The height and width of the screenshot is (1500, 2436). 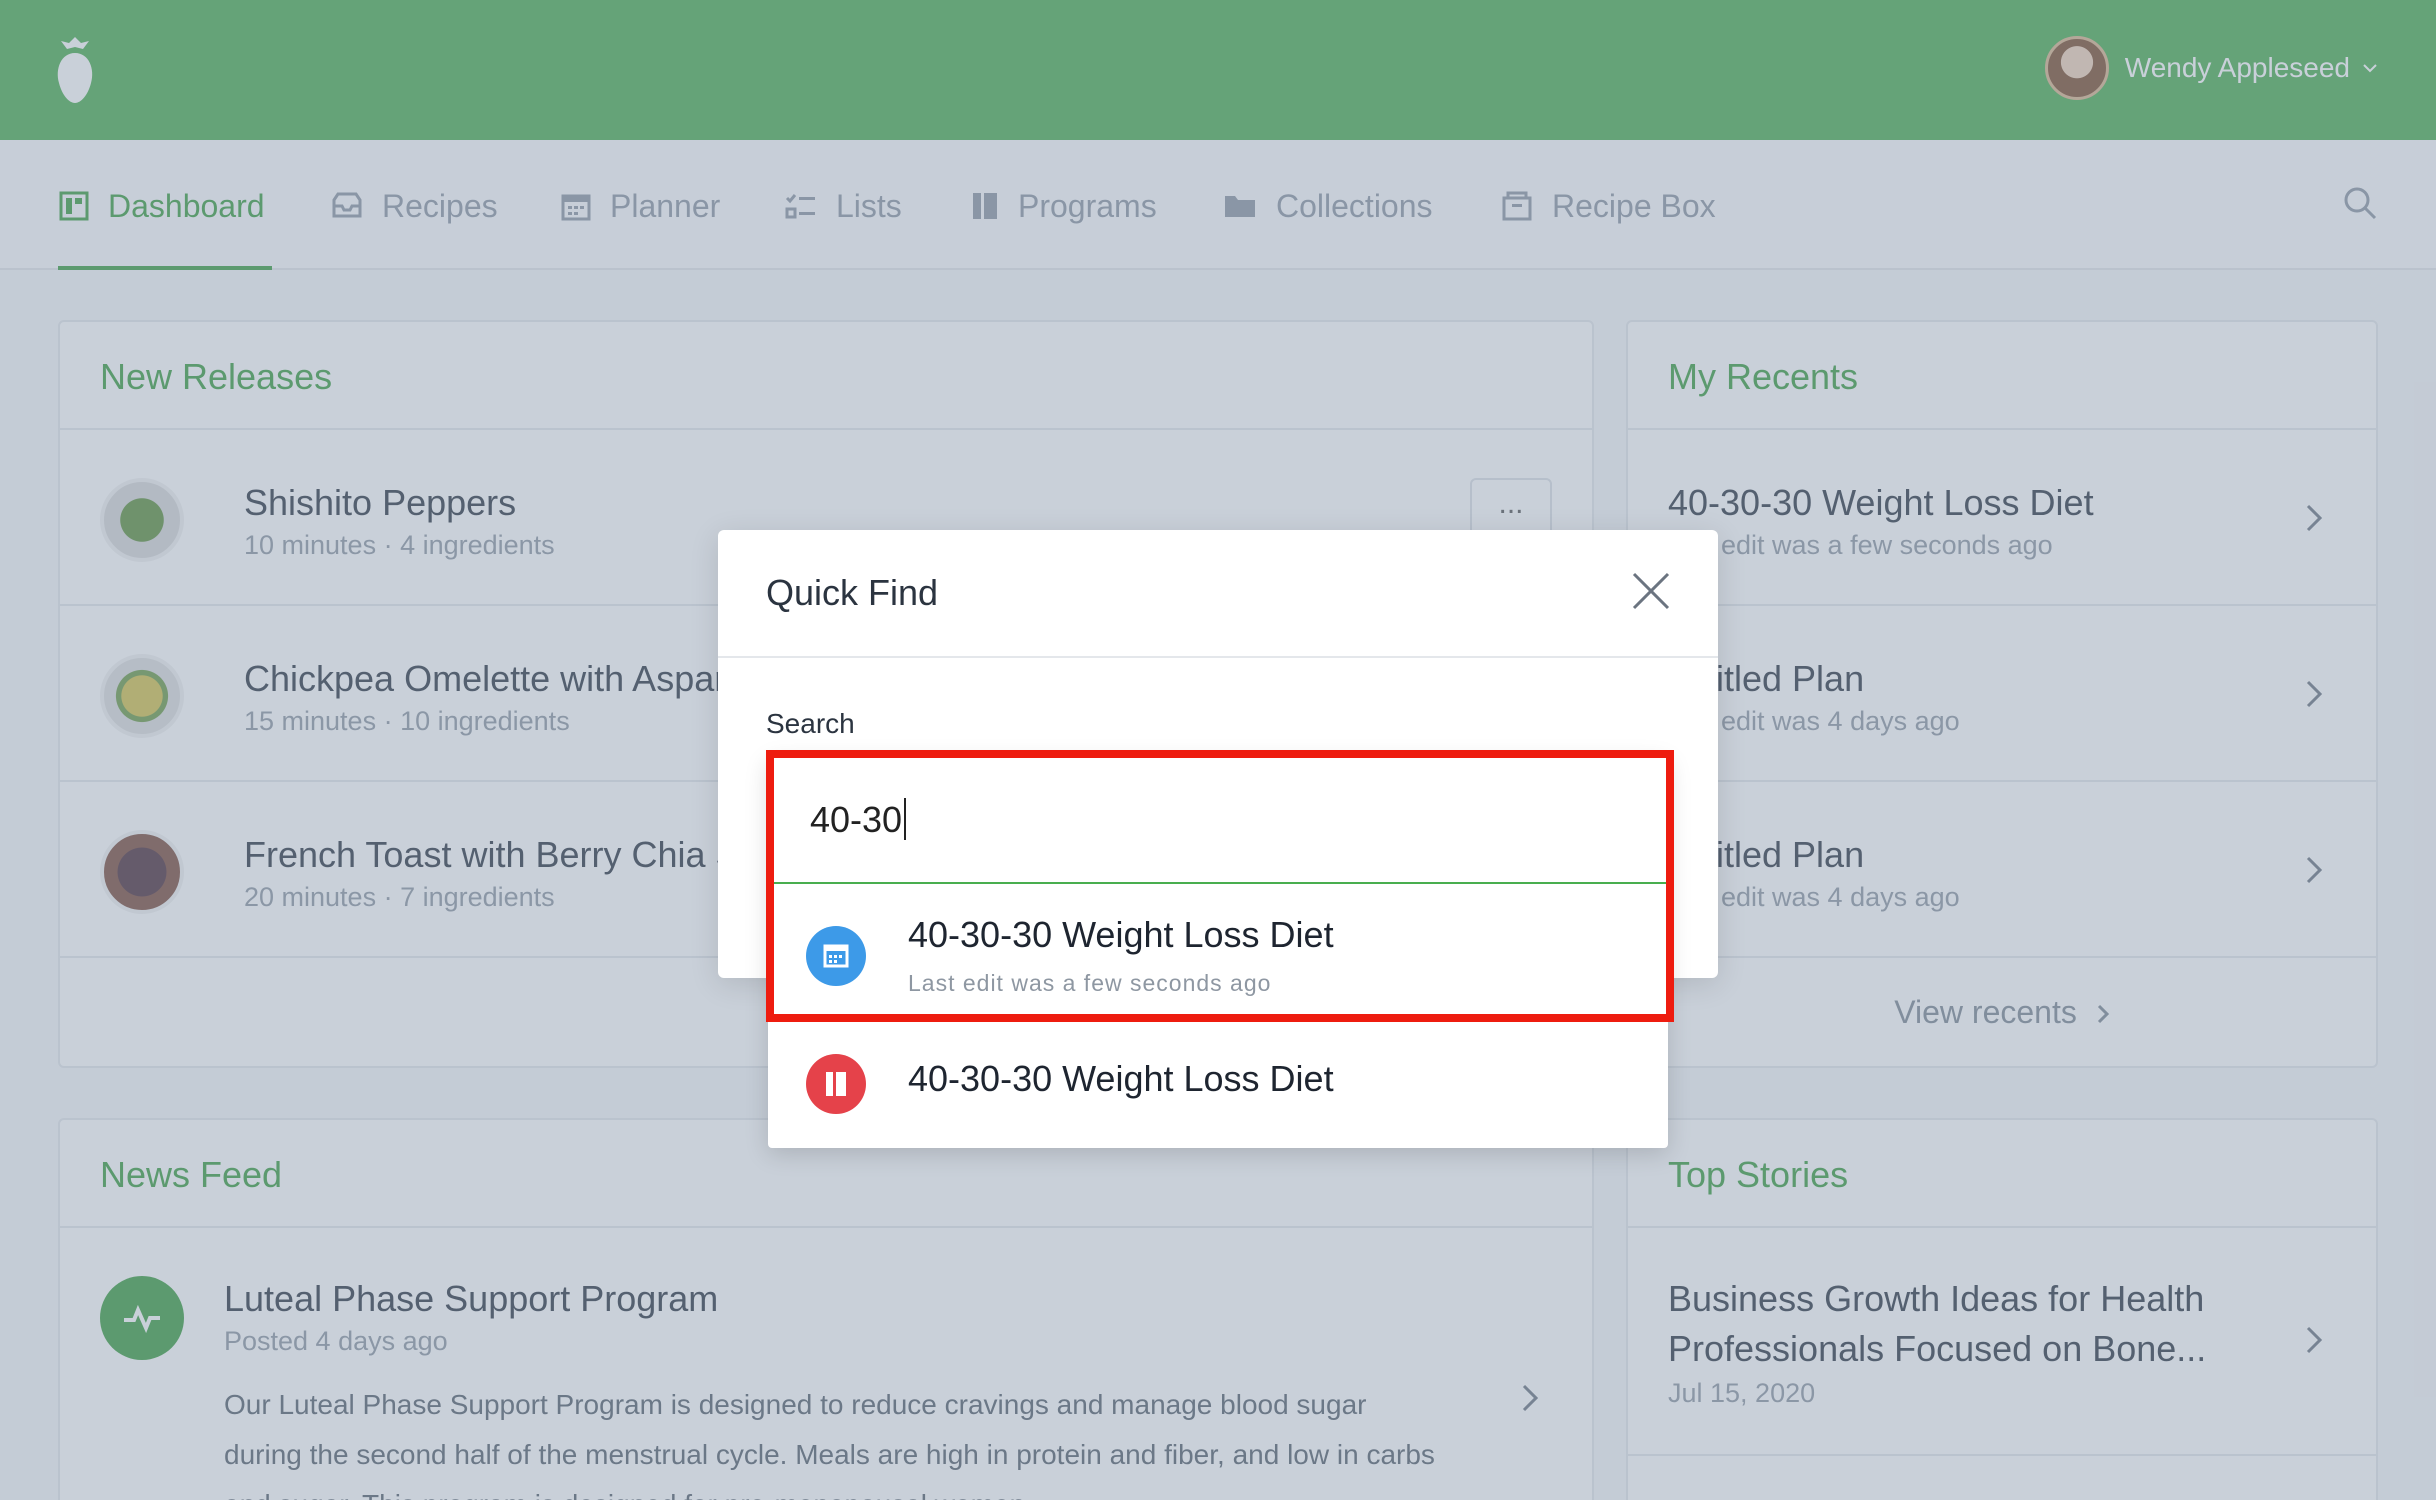 I want to click on result-title: 40-30-30 Weight Loss Diet, so click(x=1121, y=1078).